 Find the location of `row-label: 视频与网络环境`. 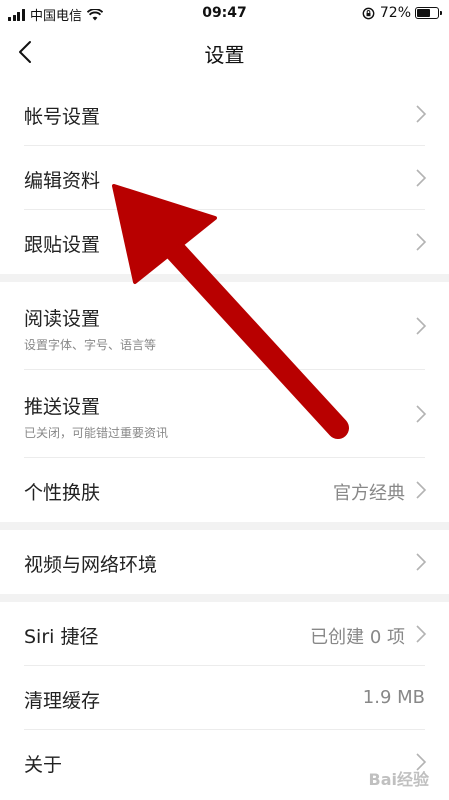

row-label: 视频与网络环境 is located at coordinates (91, 565).